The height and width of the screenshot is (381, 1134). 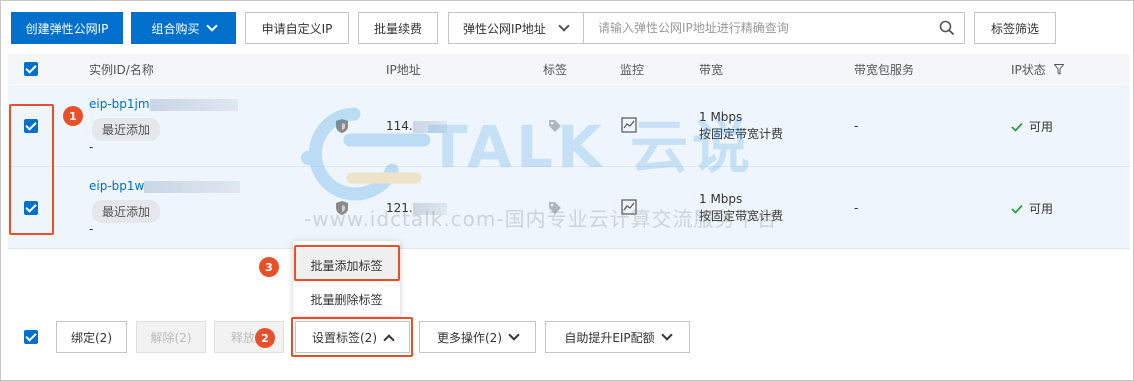 I want to click on column-header-monitor: 监控, so click(x=632, y=70).